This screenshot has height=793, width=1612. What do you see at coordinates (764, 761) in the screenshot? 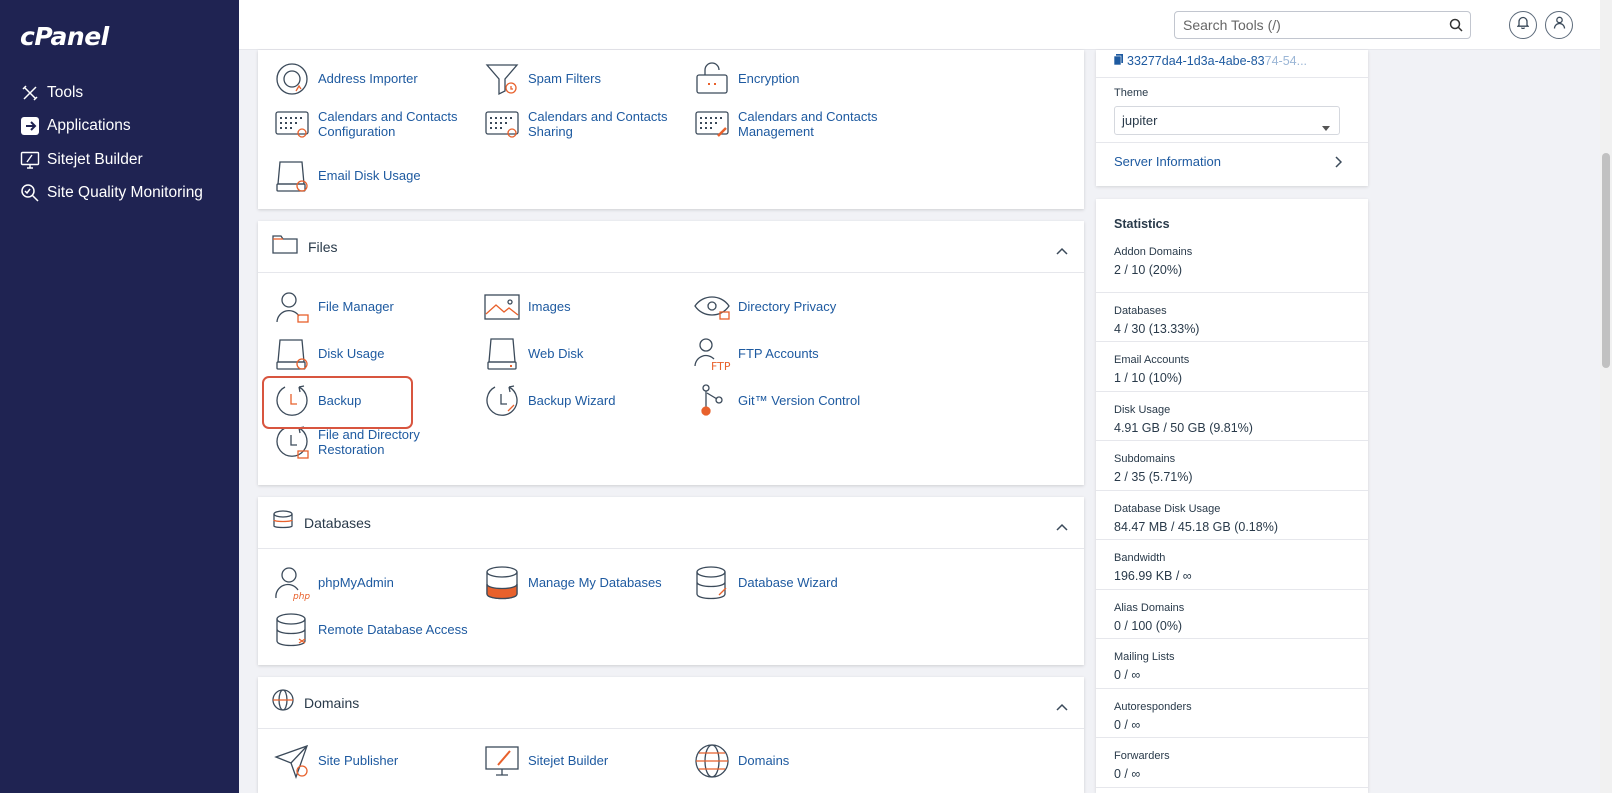
I see `tool-label: Domains` at bounding box center [764, 761].